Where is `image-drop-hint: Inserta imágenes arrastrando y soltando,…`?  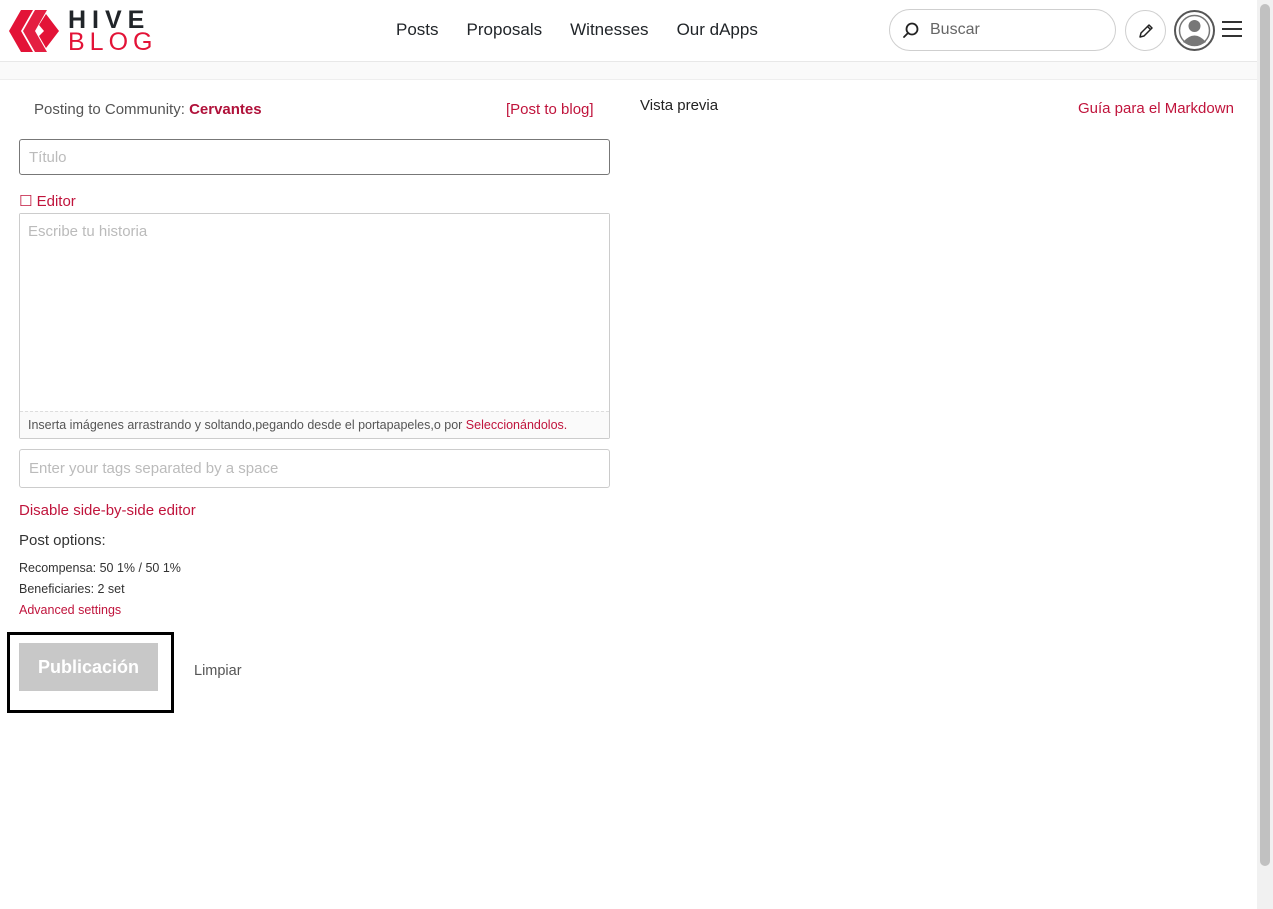 image-drop-hint: Inserta imágenes arrastrando y soltando,… is located at coordinates (314, 424).